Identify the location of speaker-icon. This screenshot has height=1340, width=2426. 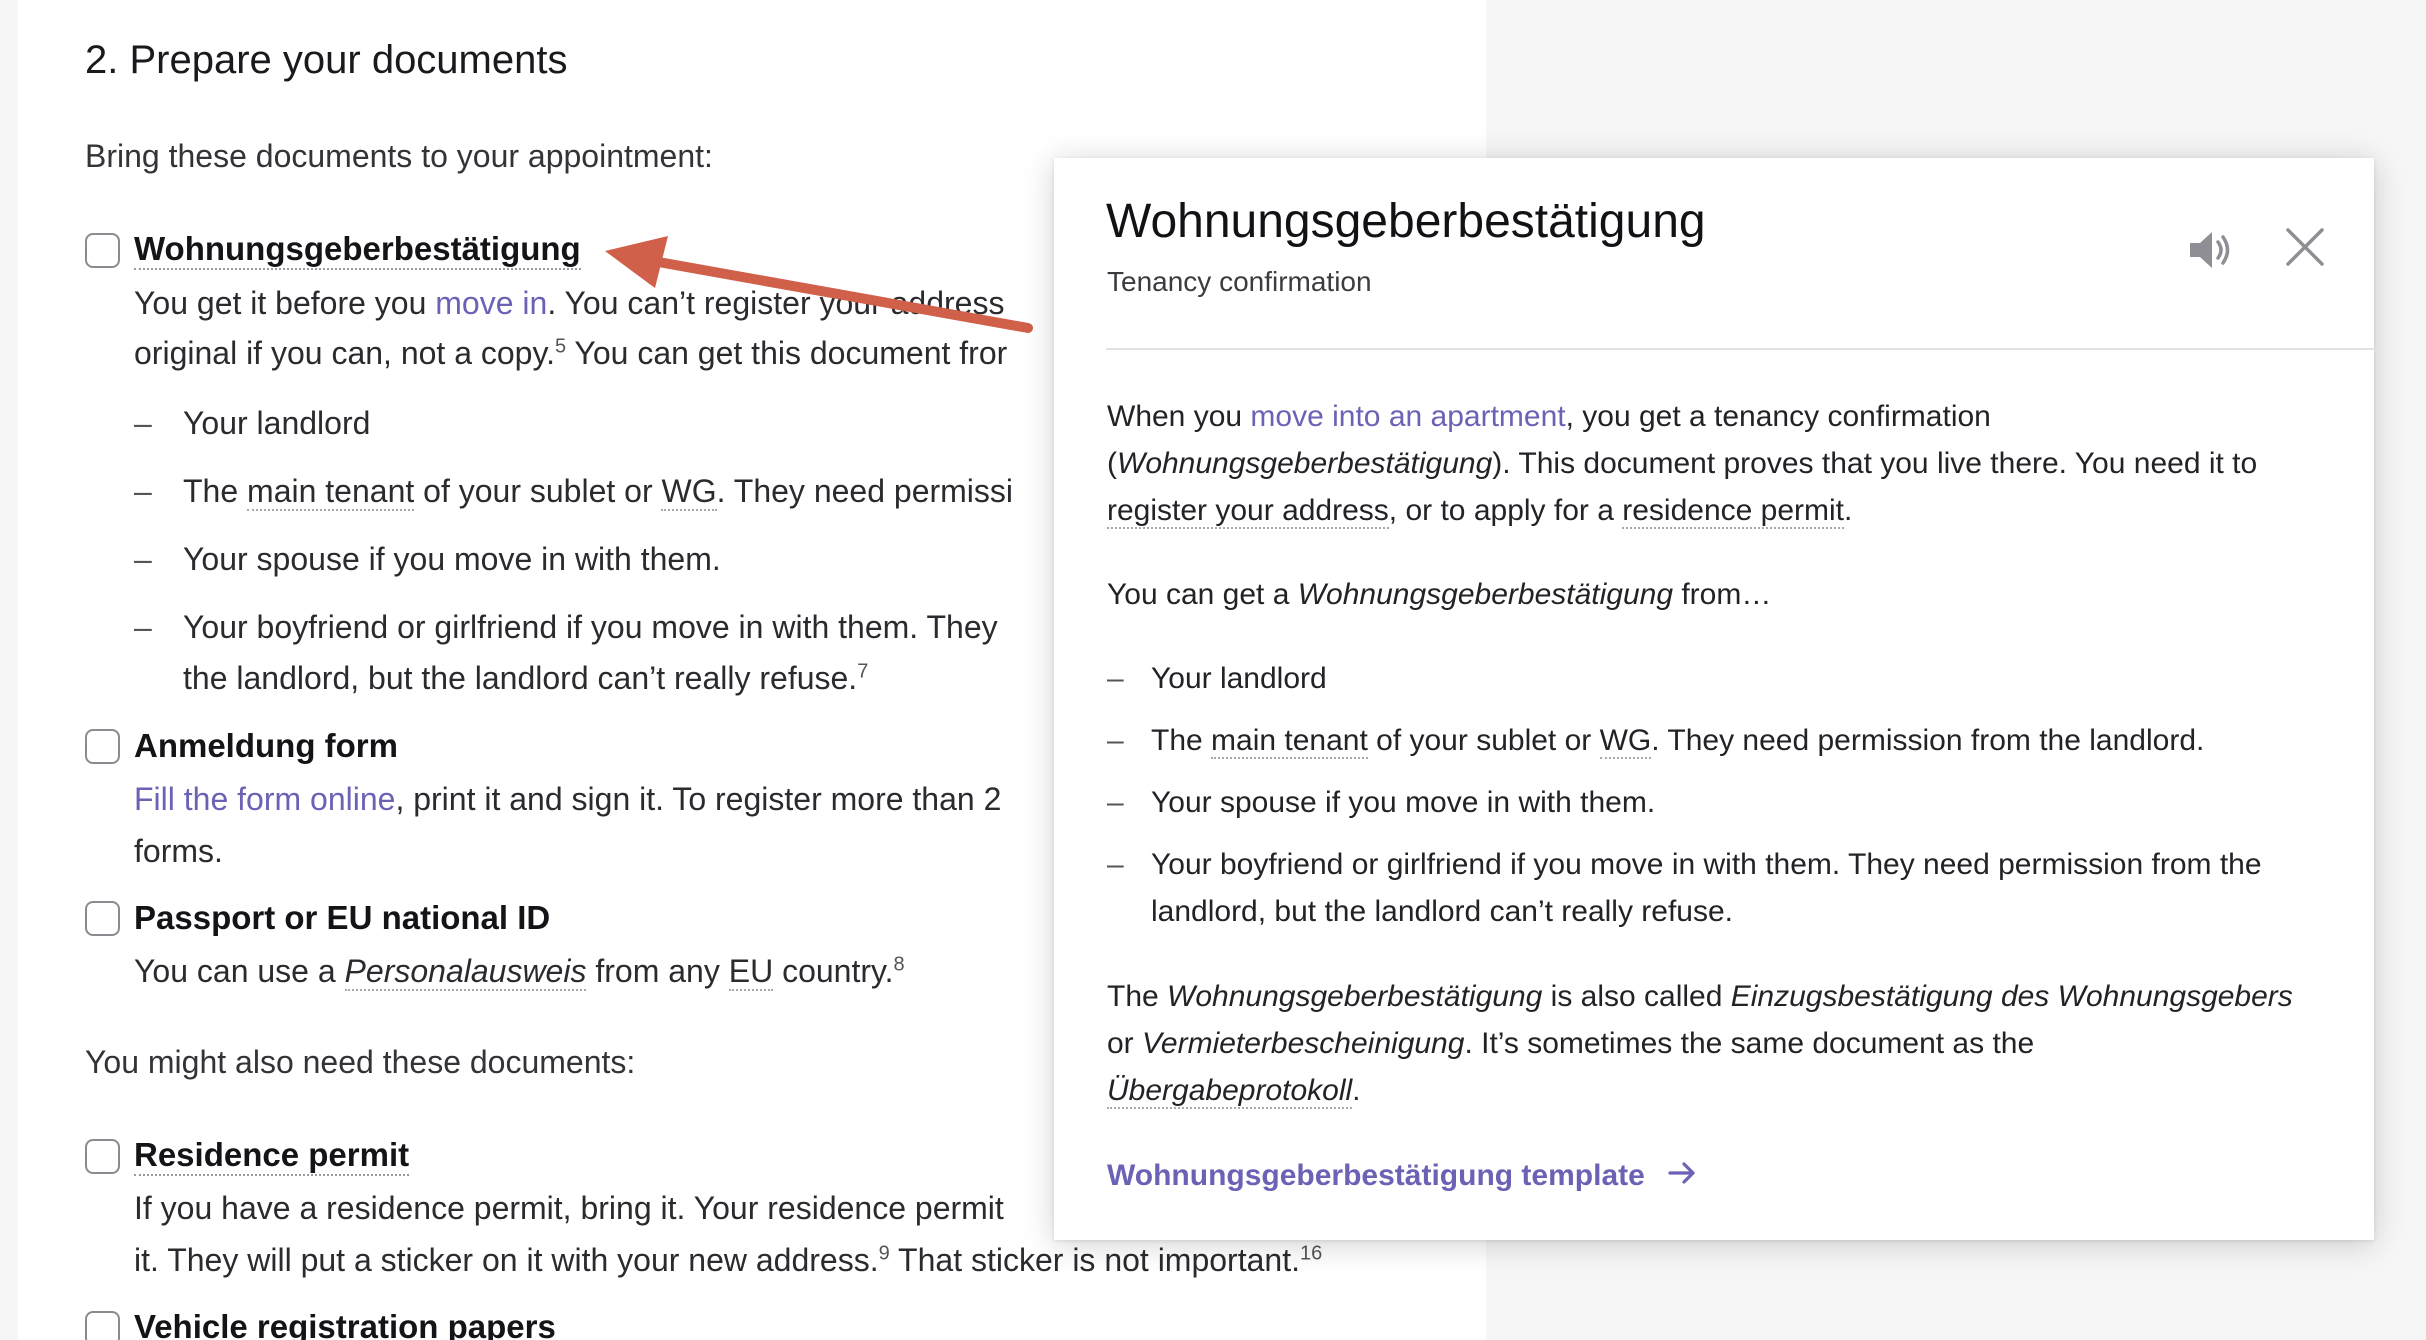
(2210, 250).